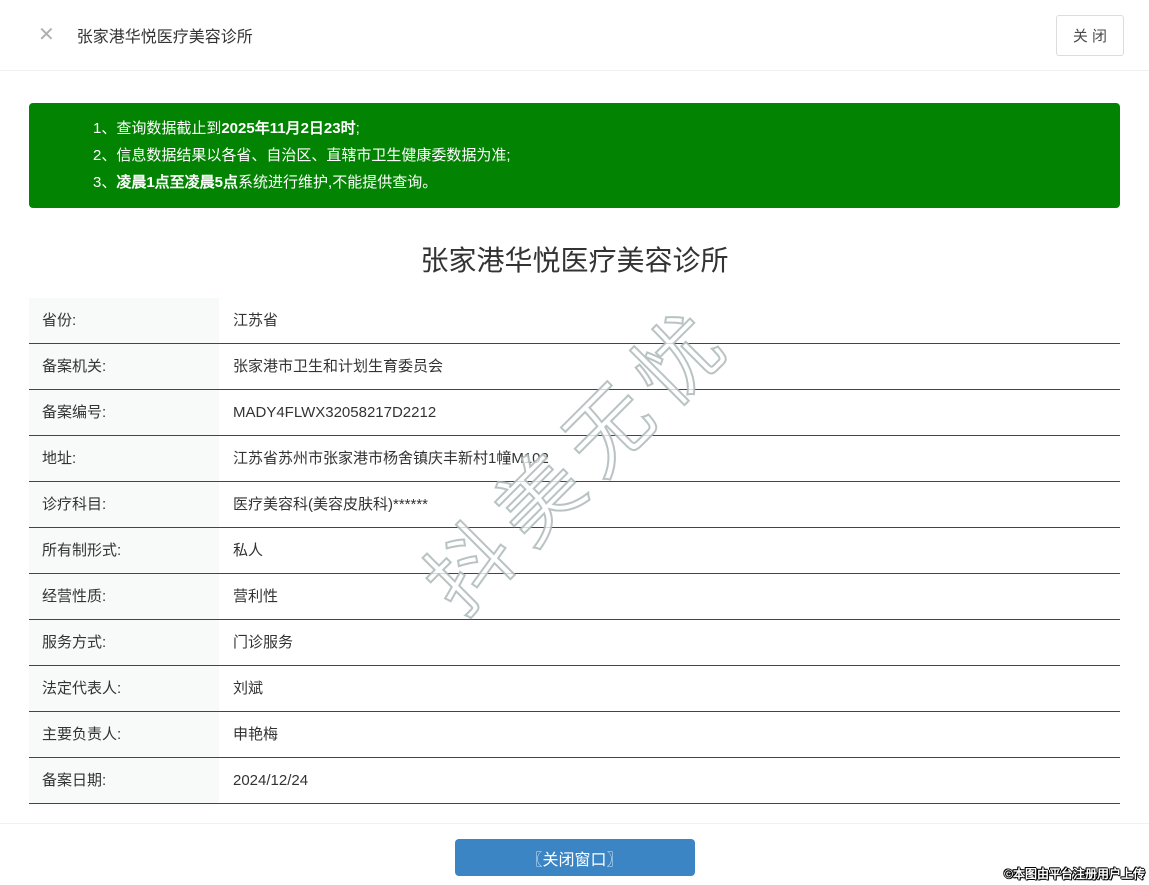 Image resolution: width=1149 pixels, height=885 pixels. What do you see at coordinates (248, 550) in the screenshot?
I see `row-value: 私人` at bounding box center [248, 550].